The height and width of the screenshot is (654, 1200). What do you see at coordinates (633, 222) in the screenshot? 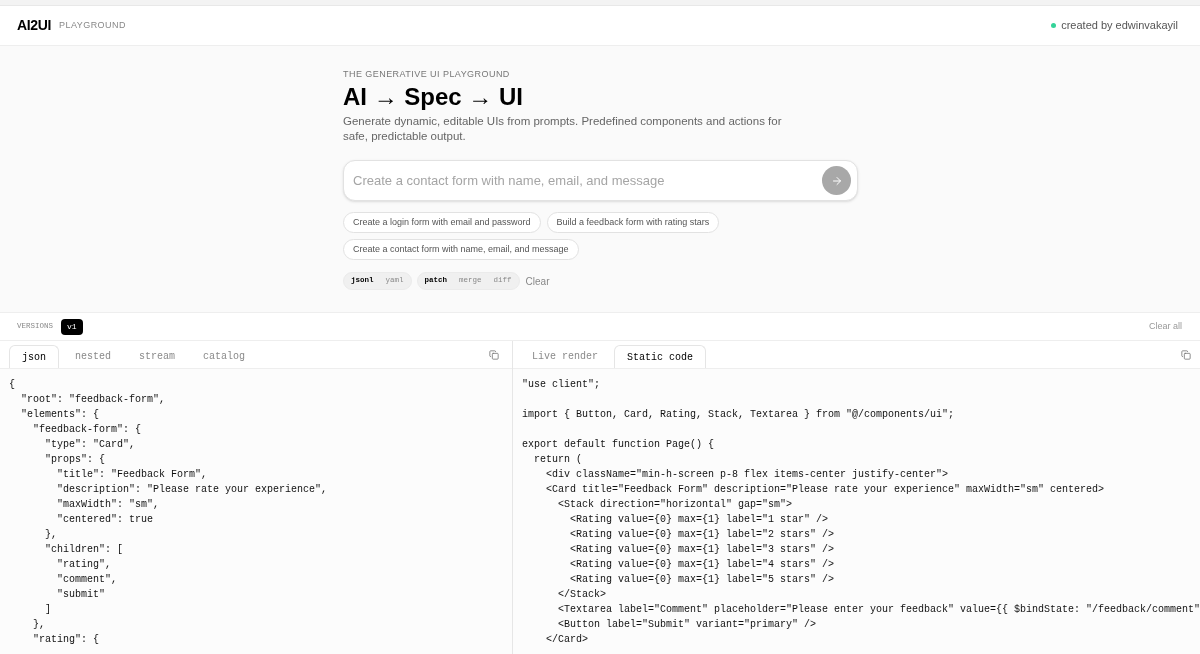
I see `suggestion-chip: Build a feedback form with rating stars` at bounding box center [633, 222].